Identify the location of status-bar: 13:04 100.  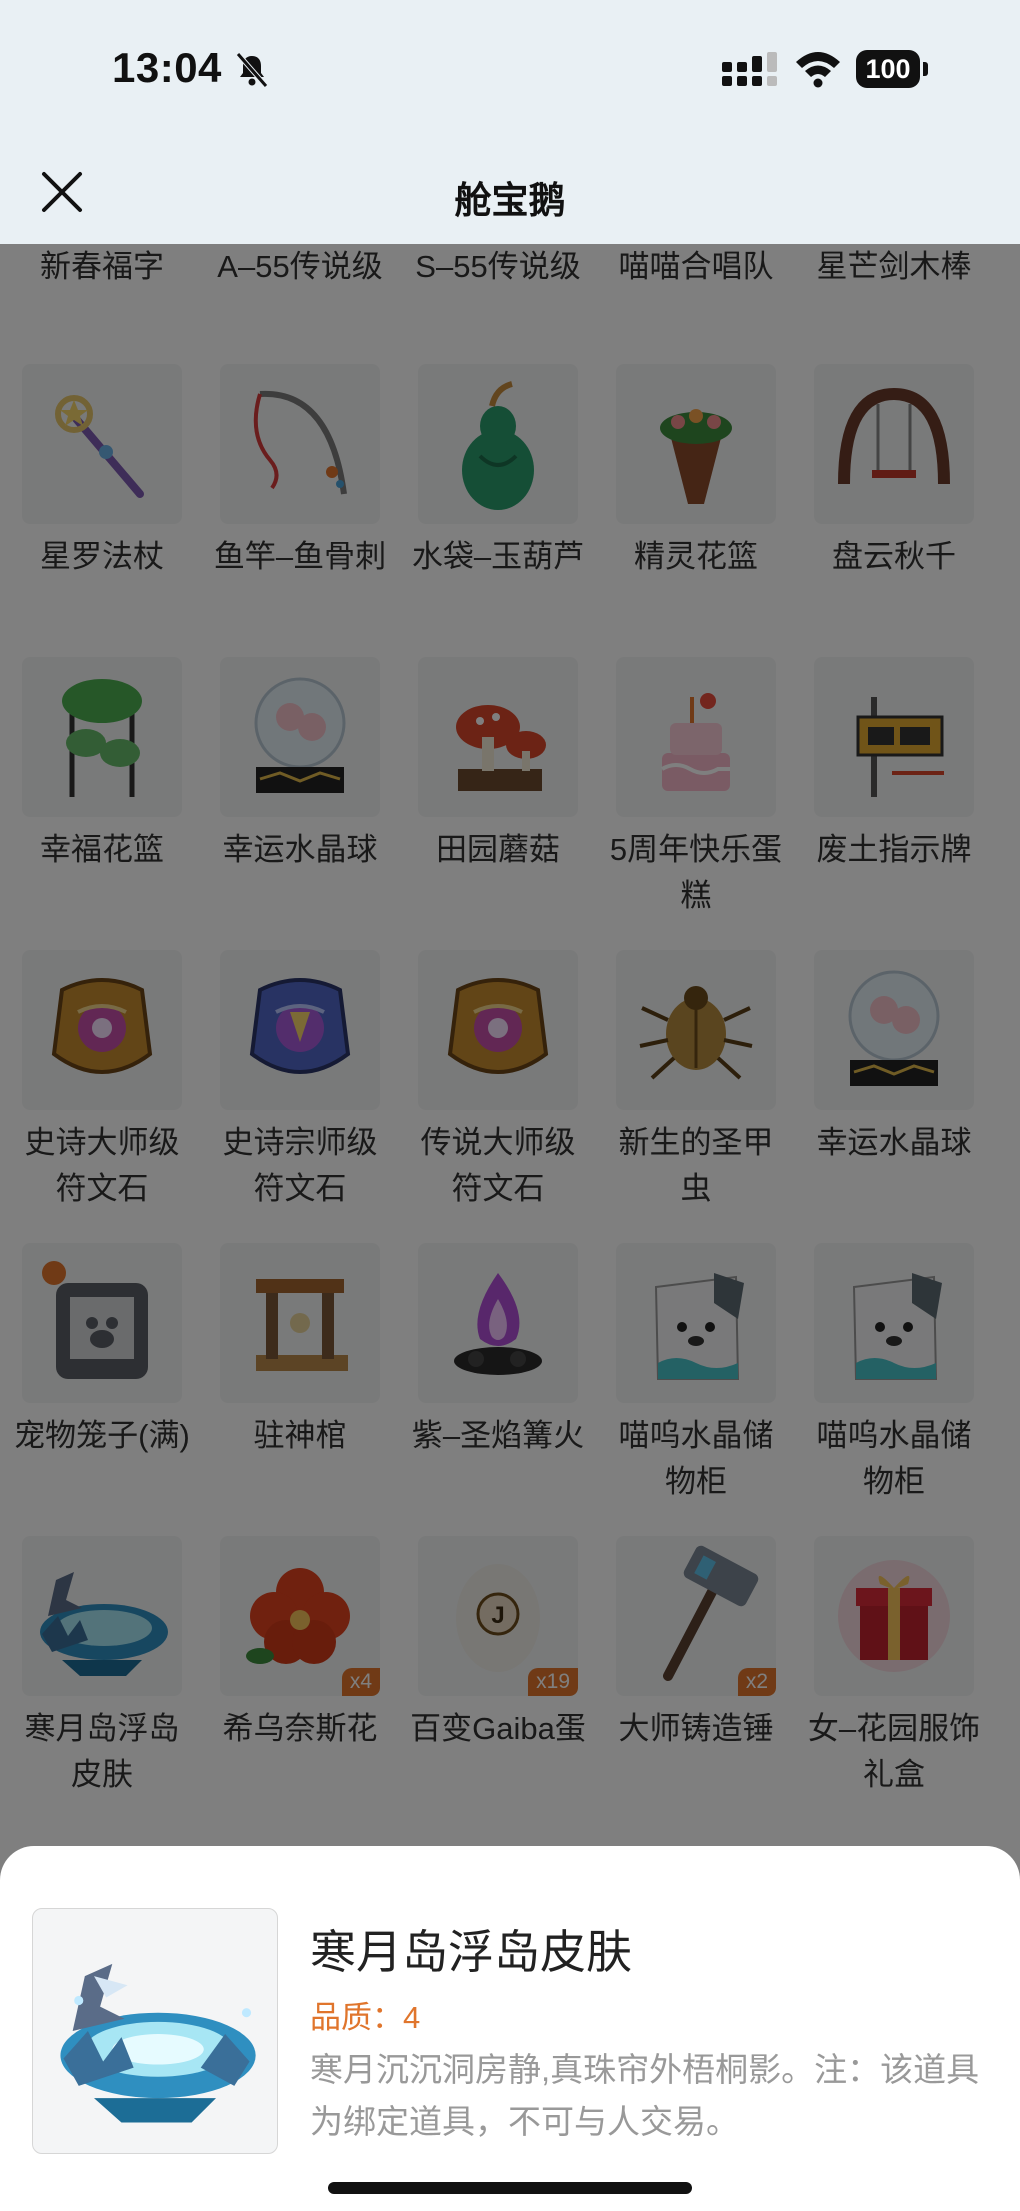
(510, 70).